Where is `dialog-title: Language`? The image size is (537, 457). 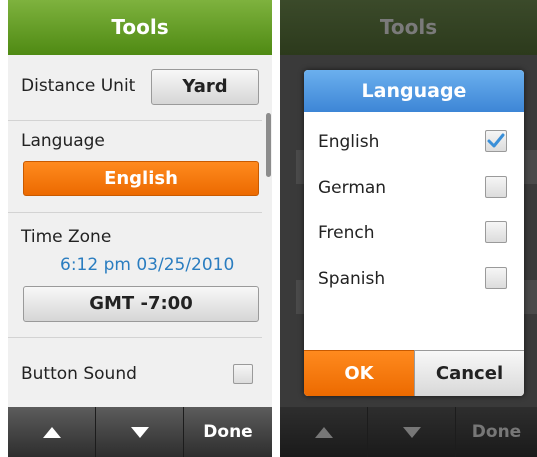
dialog-title: Language is located at coordinates (414, 91).